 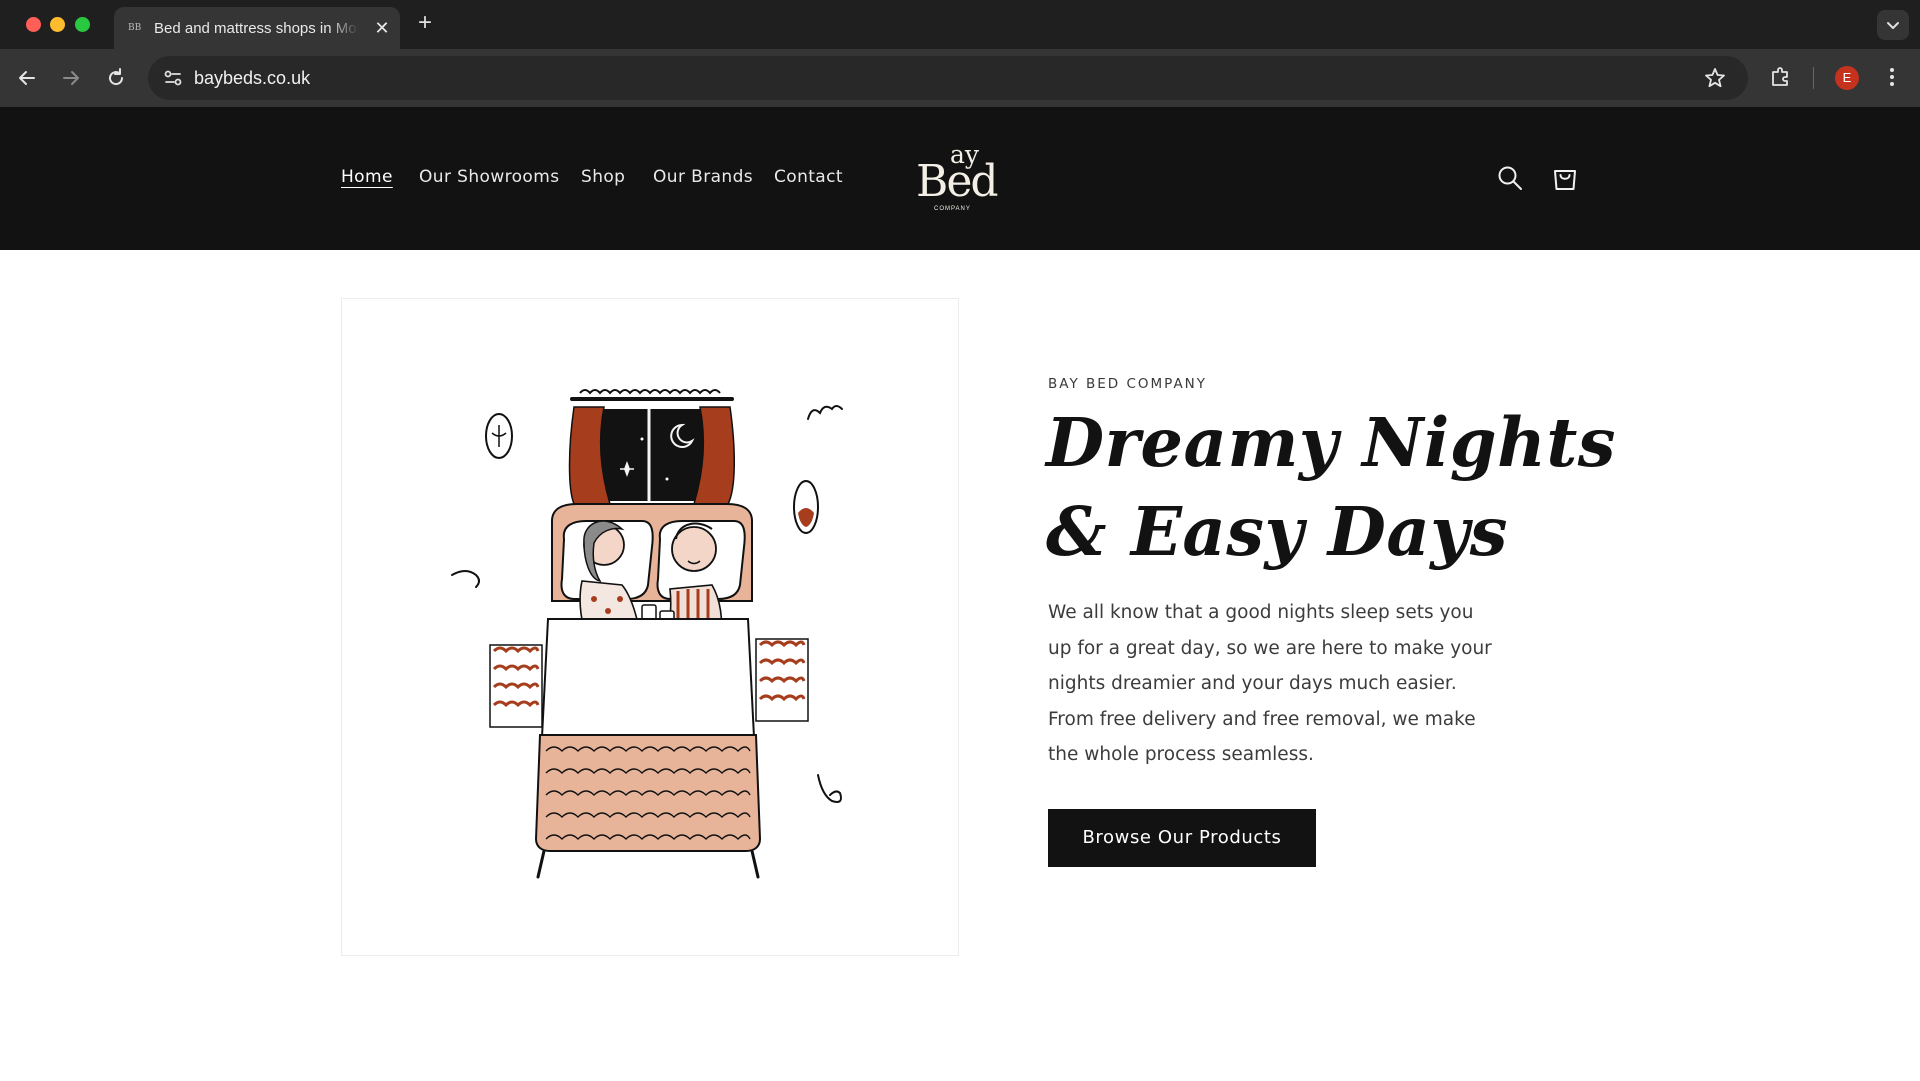 I want to click on browser-toolbar: baybeds.co.uk E, so click(x=960, y=78).